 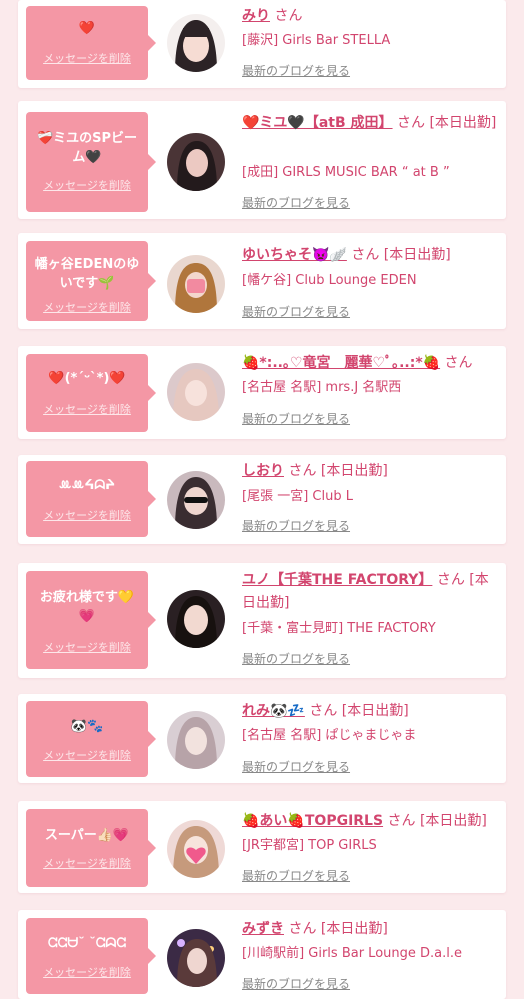 I want to click on cast-name-link: 🍓*:..｡♡竜宮 麗華♡ﾟ｡..:*🍓, so click(x=341, y=363).